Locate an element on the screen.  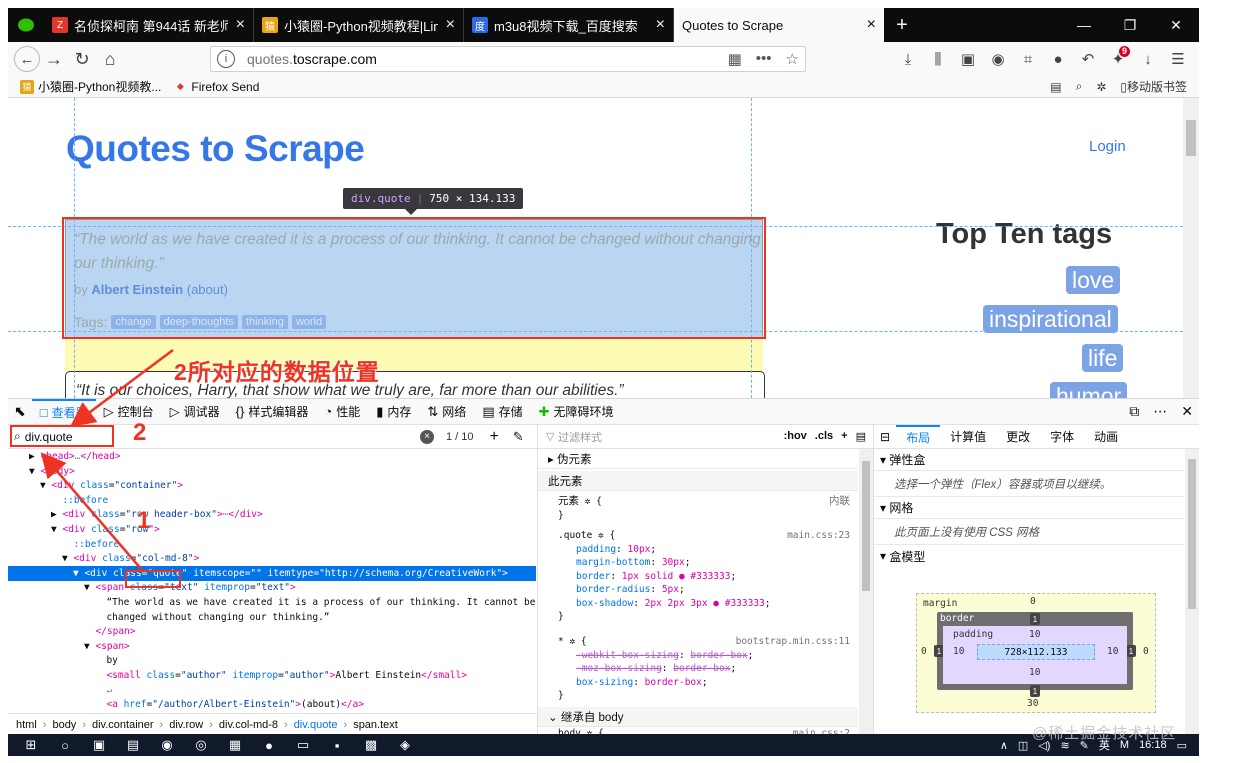
taskbar-app-icon: ▤ is located at coordinates (133, 745).